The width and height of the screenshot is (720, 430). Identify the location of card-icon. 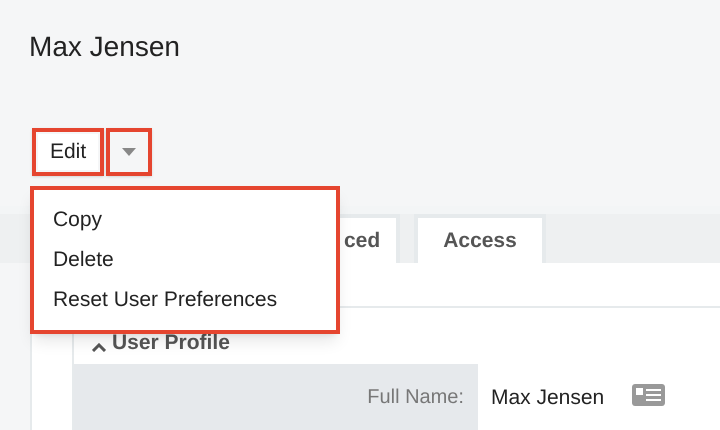
(649, 395).